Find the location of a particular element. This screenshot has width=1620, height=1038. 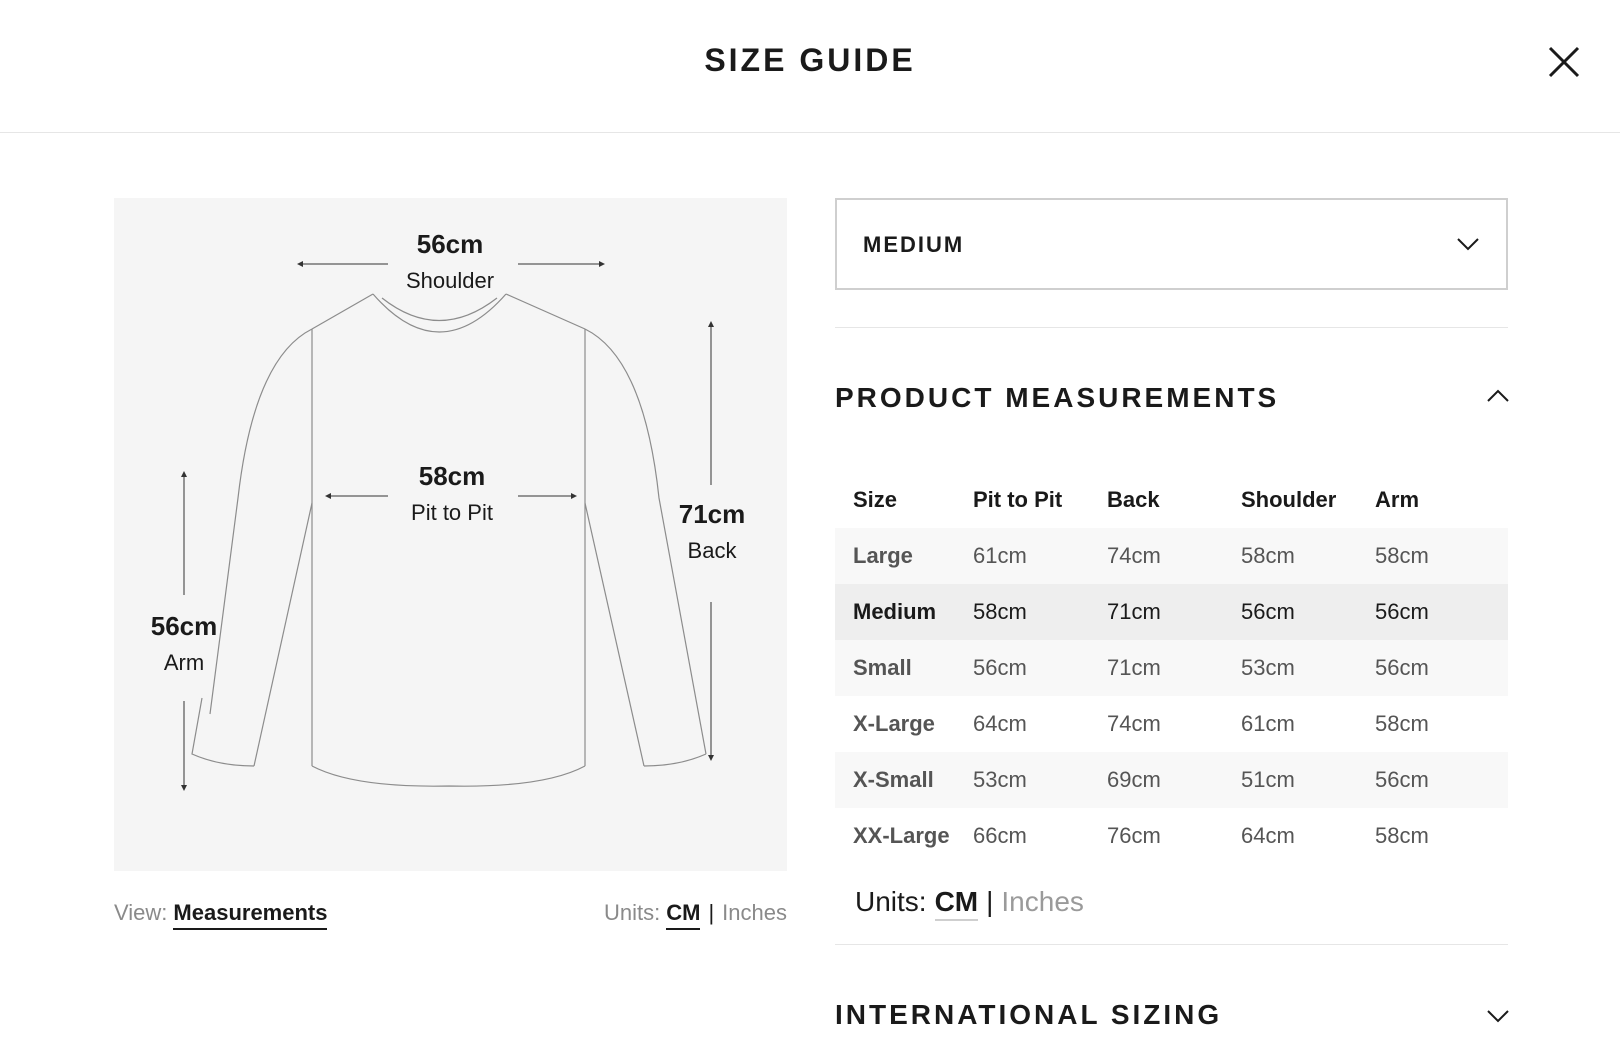

size-cell: XX-Large is located at coordinates (901, 835).